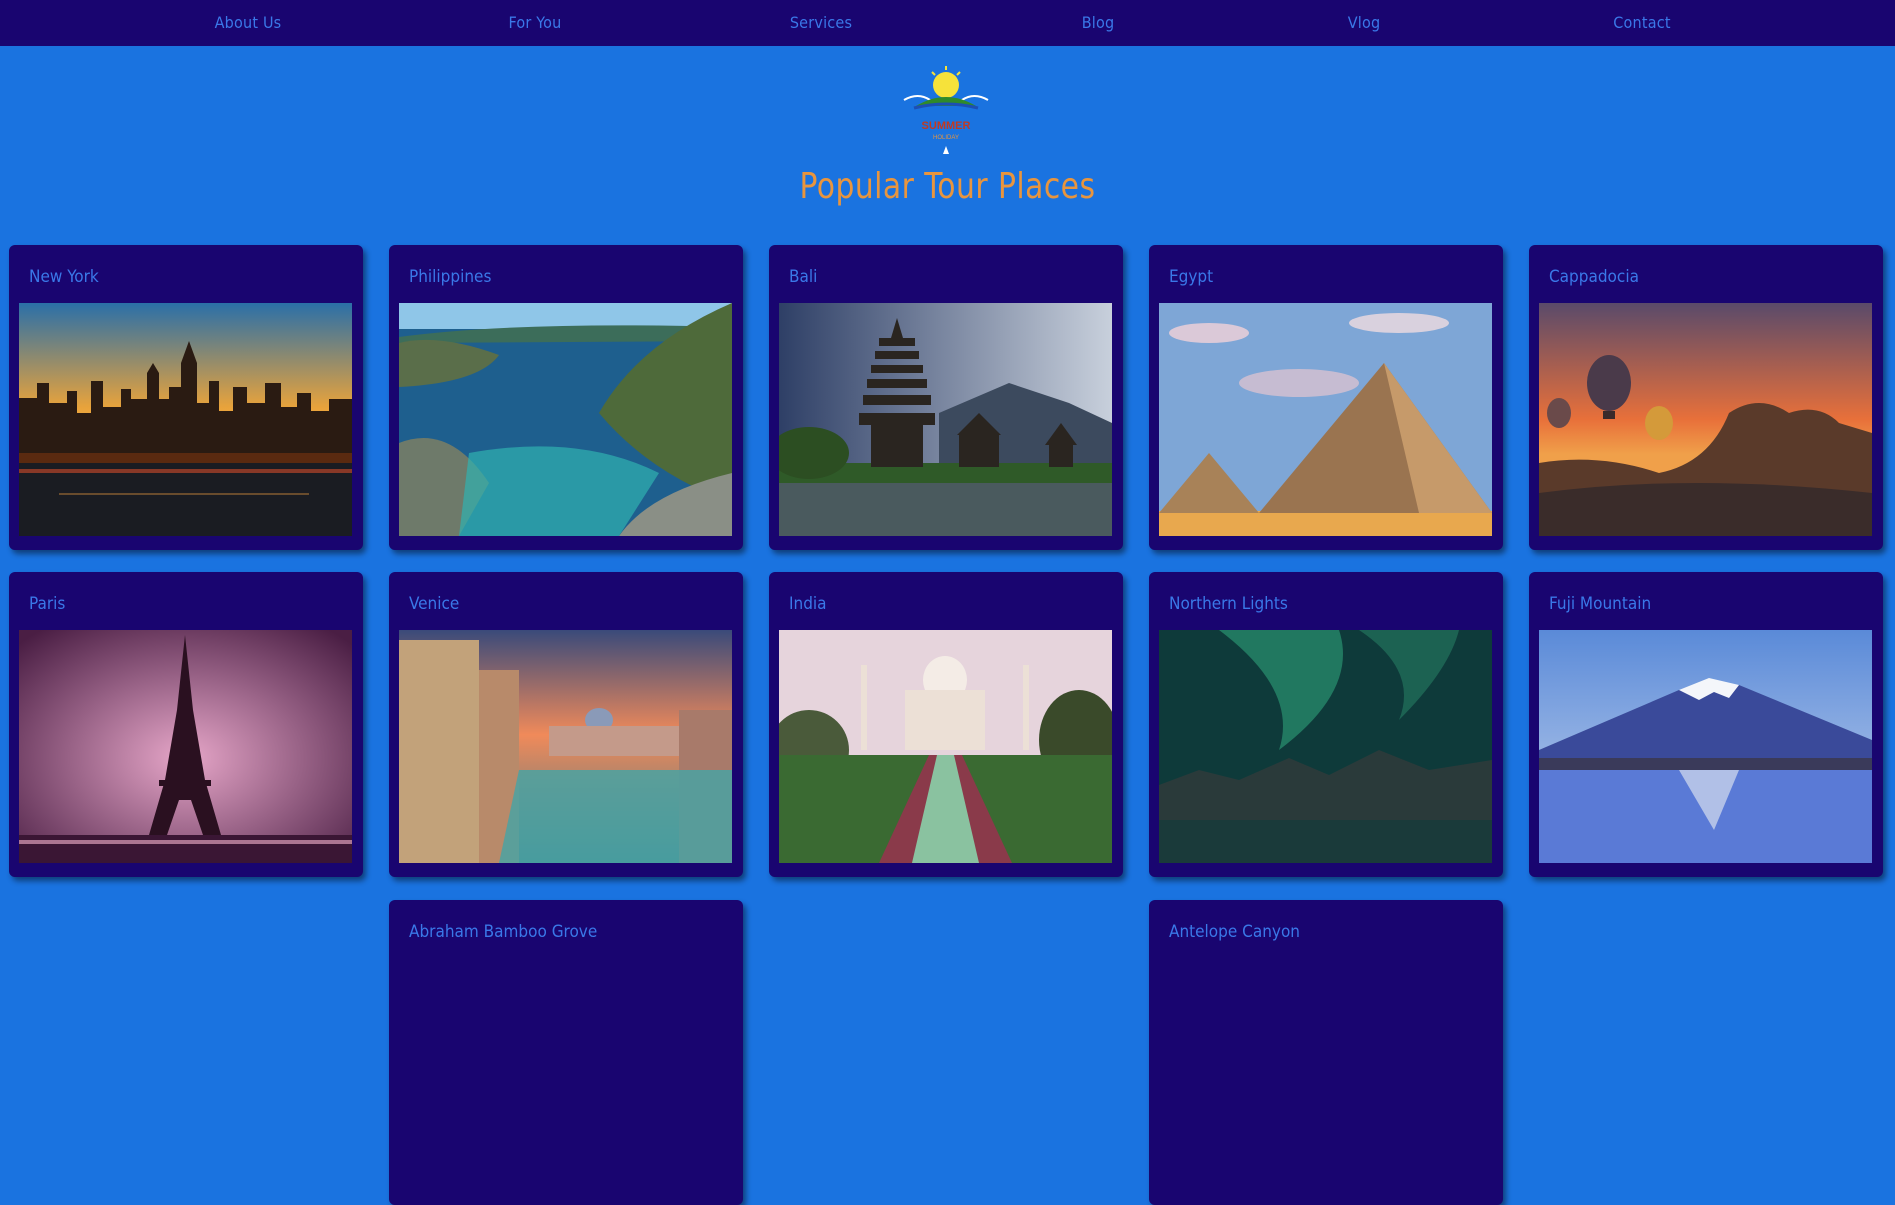 The width and height of the screenshot is (1895, 1205). Describe the element at coordinates (947, 186) in the screenshot. I see `page-title: Popular Tour Places` at that location.